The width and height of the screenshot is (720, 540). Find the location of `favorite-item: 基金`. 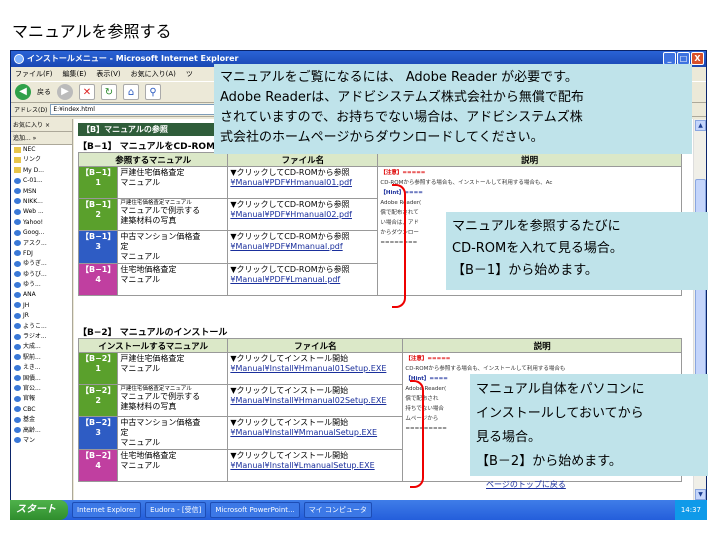

favorite-item: 基金 is located at coordinates (41, 420).